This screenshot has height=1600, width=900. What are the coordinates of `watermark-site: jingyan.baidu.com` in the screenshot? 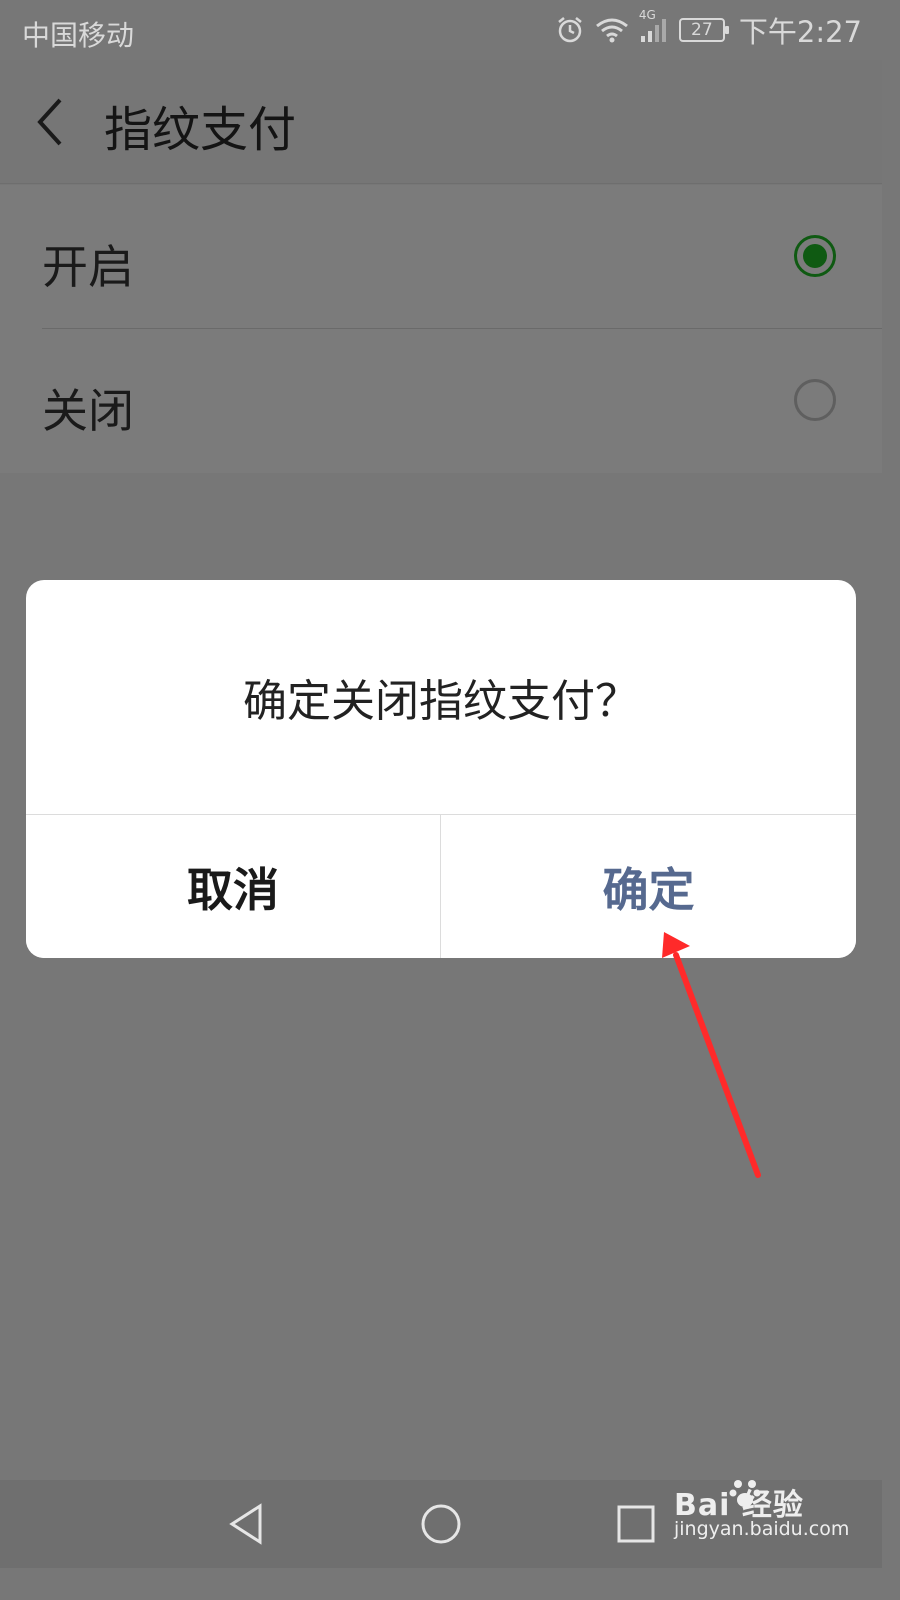 It's located at (762, 1529).